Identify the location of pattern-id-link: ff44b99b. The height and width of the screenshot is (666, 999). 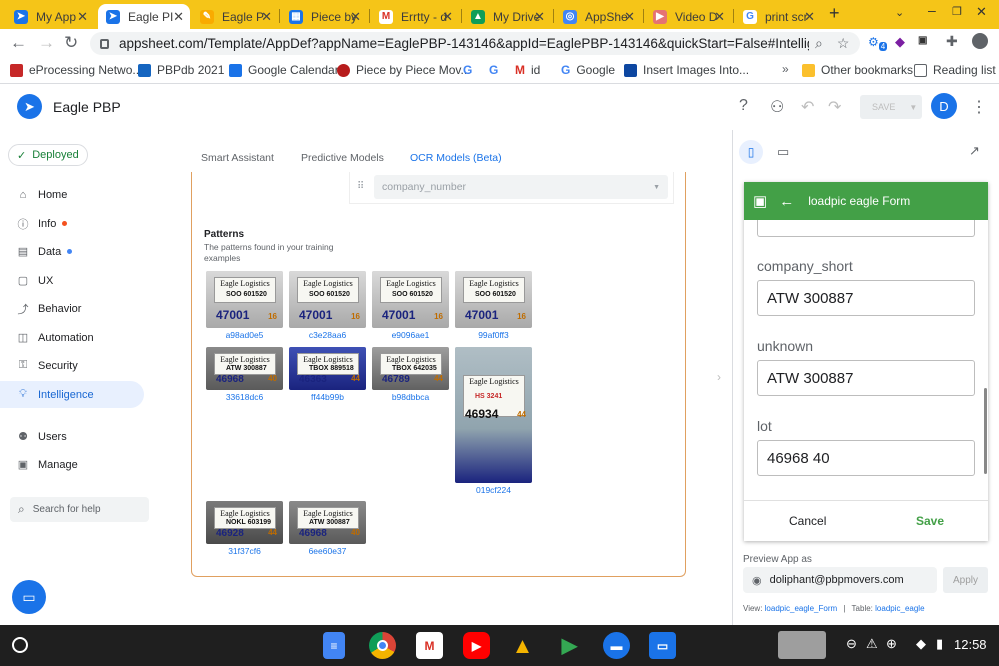
(327, 397).